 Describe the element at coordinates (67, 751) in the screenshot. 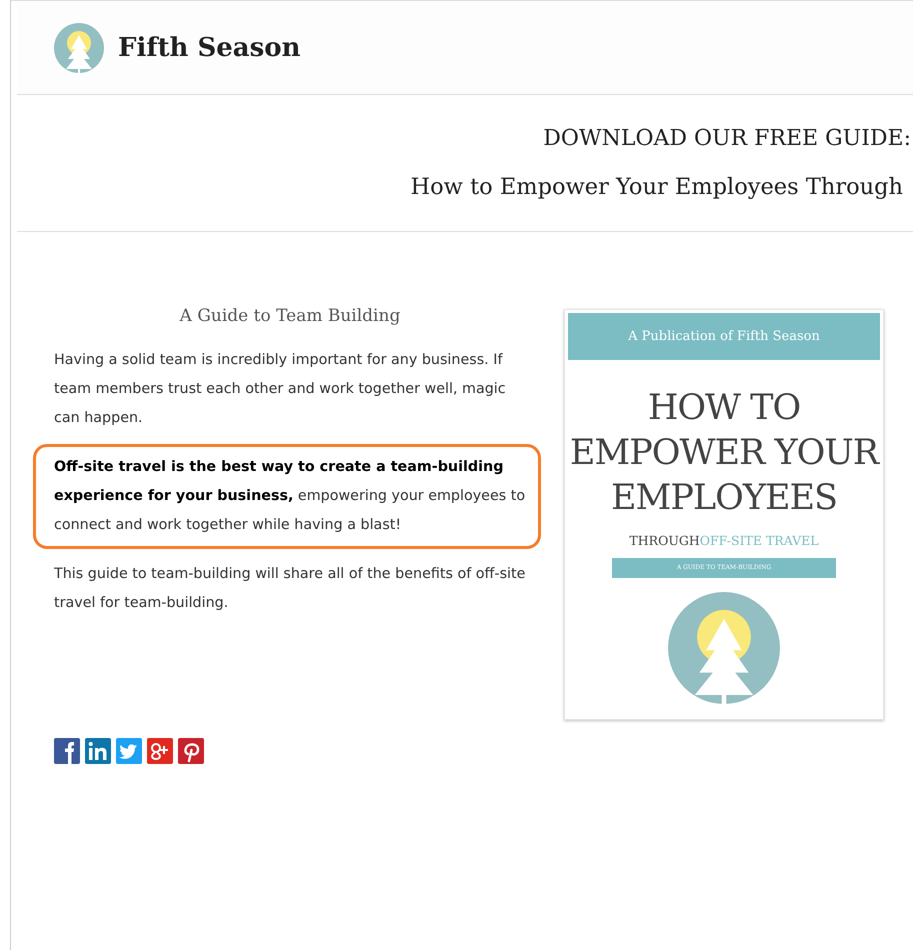

I see `facebook-icon` at that location.